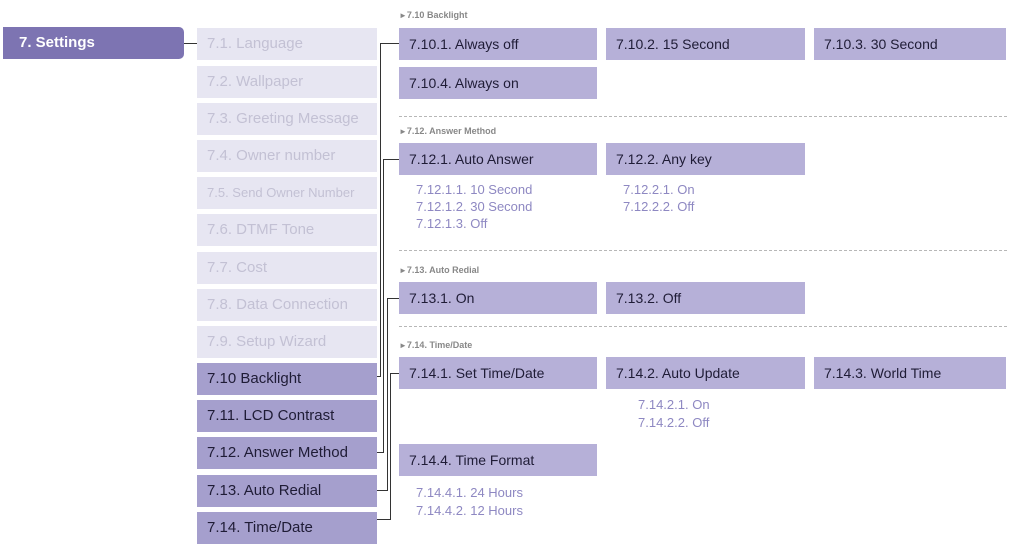  I want to click on menu-item-auto-redial: 7.13. Auto Redial, so click(287, 491).